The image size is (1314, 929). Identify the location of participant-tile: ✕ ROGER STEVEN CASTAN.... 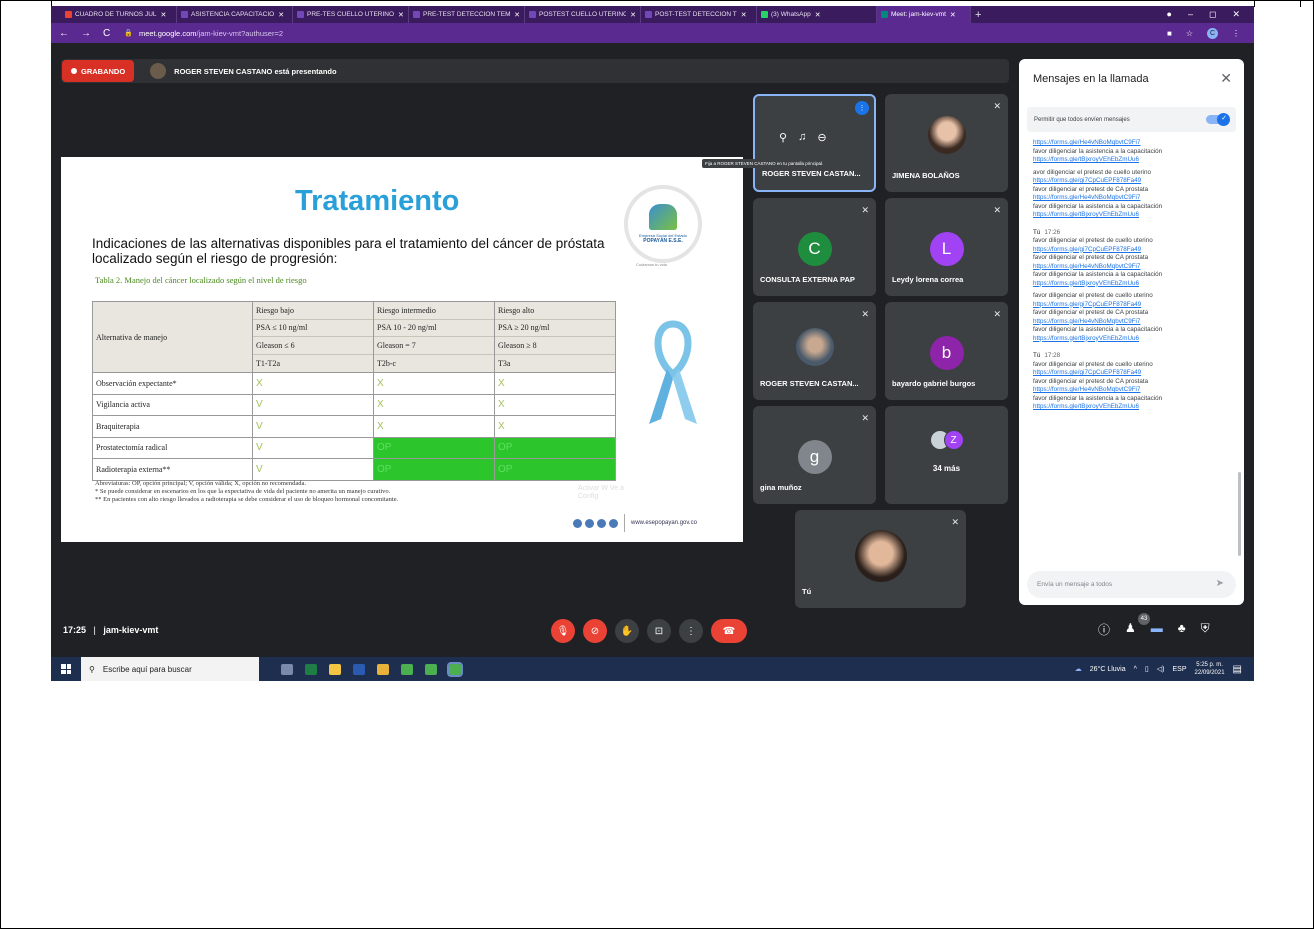
(814, 351).